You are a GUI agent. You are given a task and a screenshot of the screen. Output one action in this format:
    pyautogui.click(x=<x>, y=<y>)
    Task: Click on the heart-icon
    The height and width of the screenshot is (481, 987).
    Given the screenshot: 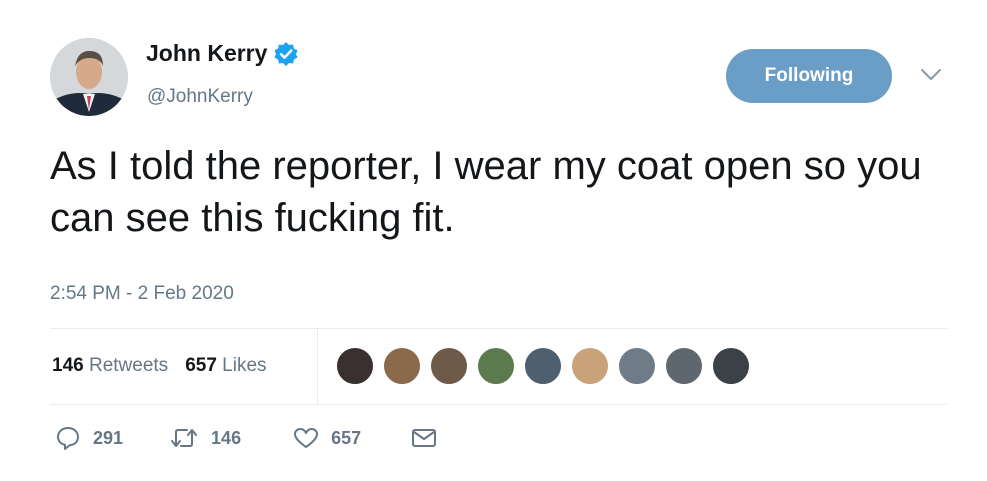 What is the action you would take?
    pyautogui.click(x=306, y=438)
    